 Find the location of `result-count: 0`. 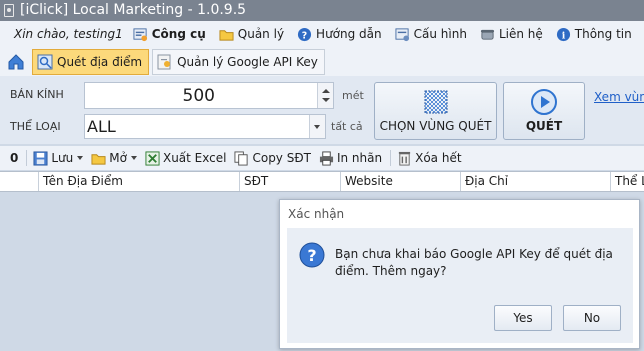

result-count: 0 is located at coordinates (14, 158).